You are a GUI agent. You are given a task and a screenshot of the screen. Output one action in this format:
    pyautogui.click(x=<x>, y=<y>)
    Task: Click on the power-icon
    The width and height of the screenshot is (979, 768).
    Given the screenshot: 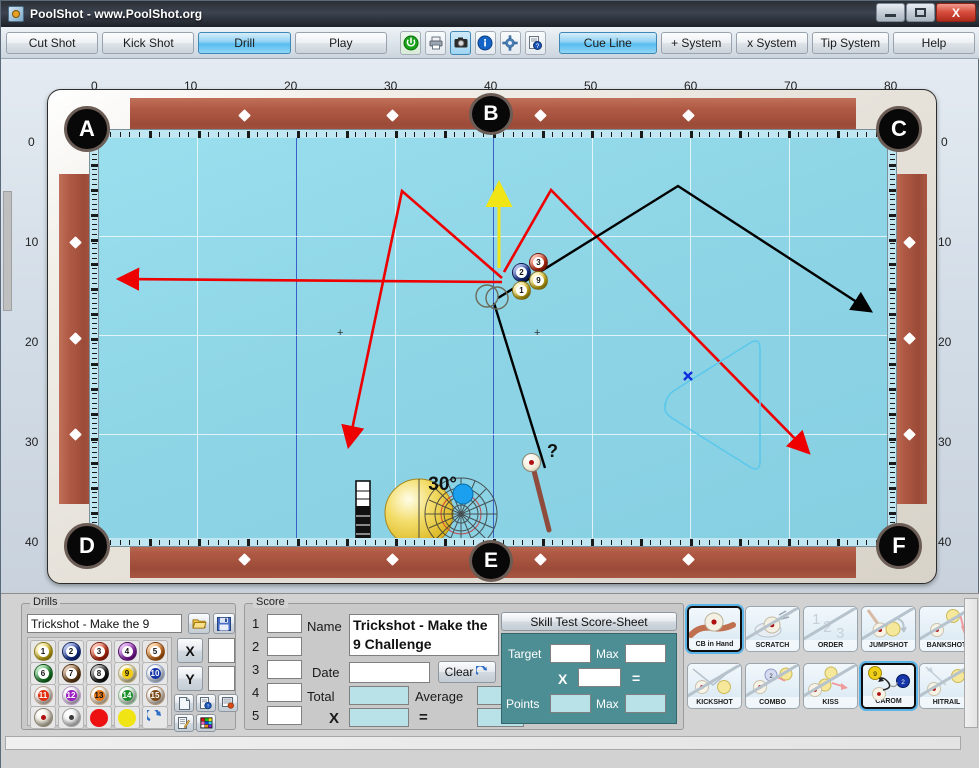 What is the action you would take?
    pyautogui.click(x=411, y=42)
    